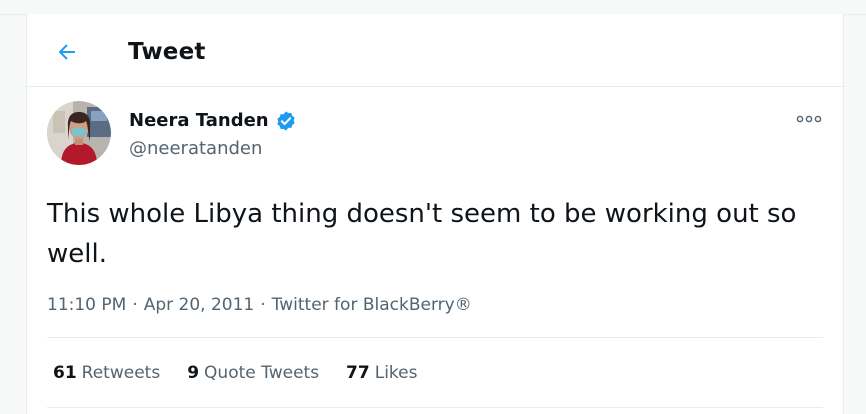 Image resolution: width=866 pixels, height=414 pixels. What do you see at coordinates (193, 373) in the screenshot?
I see `quote-tweets-count: 9` at bounding box center [193, 373].